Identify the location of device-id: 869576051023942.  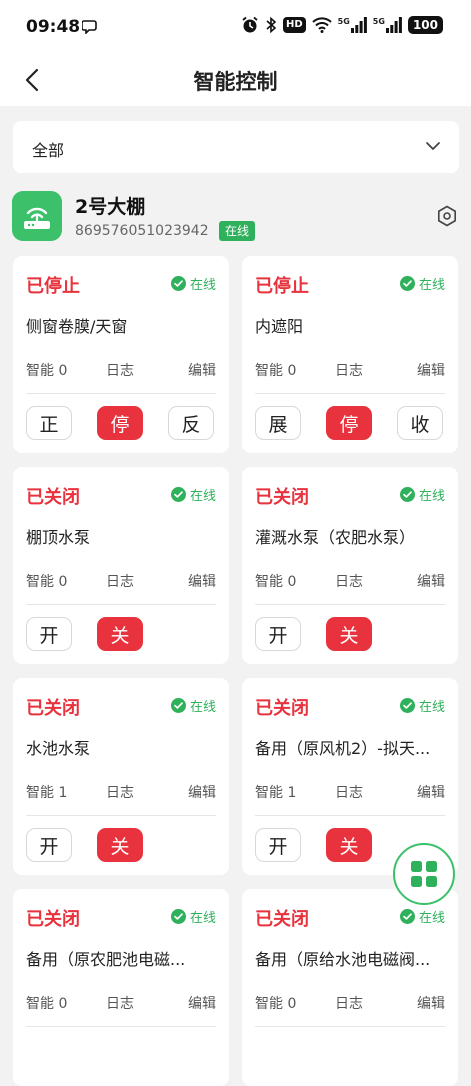
(142, 231).